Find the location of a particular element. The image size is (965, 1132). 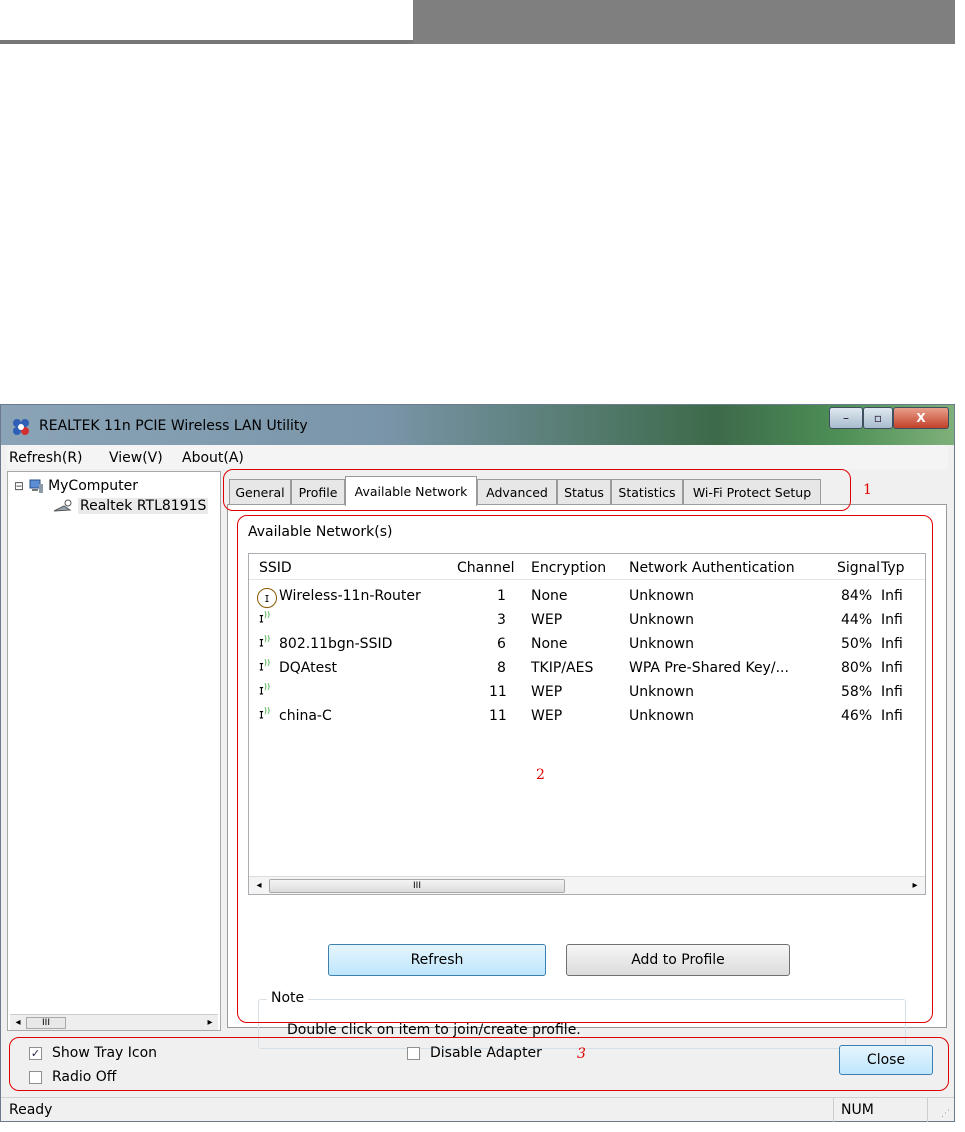

page-header-rule is located at coordinates (206, 22).